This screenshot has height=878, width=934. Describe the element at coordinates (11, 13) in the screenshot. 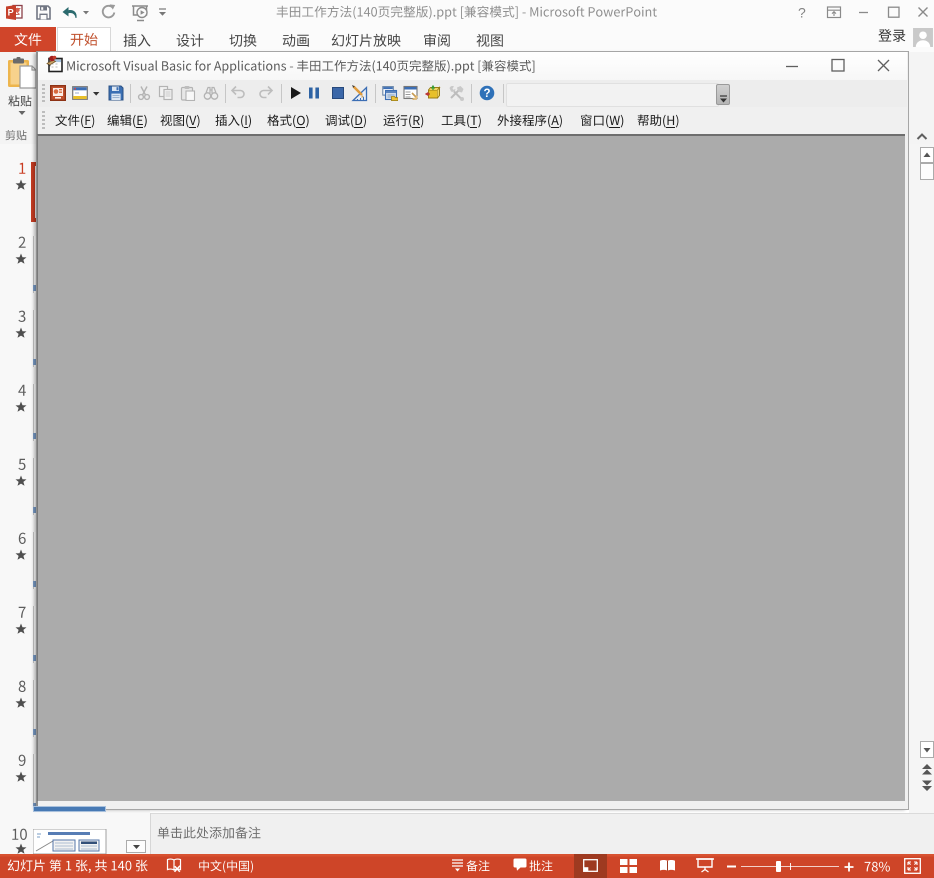

I see `svg-text: P` at that location.